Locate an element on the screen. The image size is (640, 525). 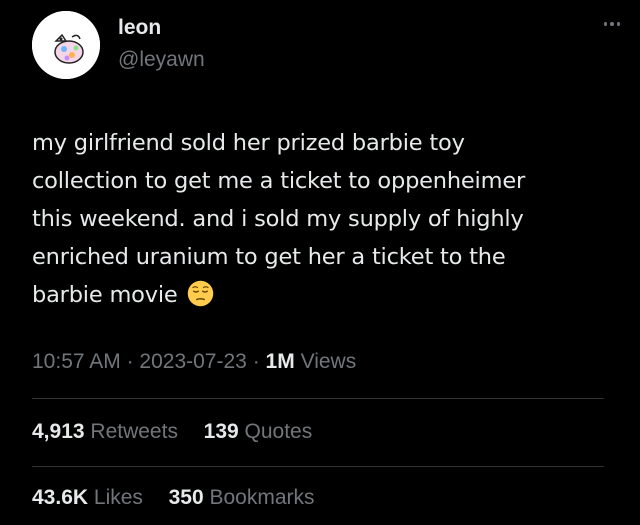
tweet-line: barbie movie is located at coordinates (105, 295).